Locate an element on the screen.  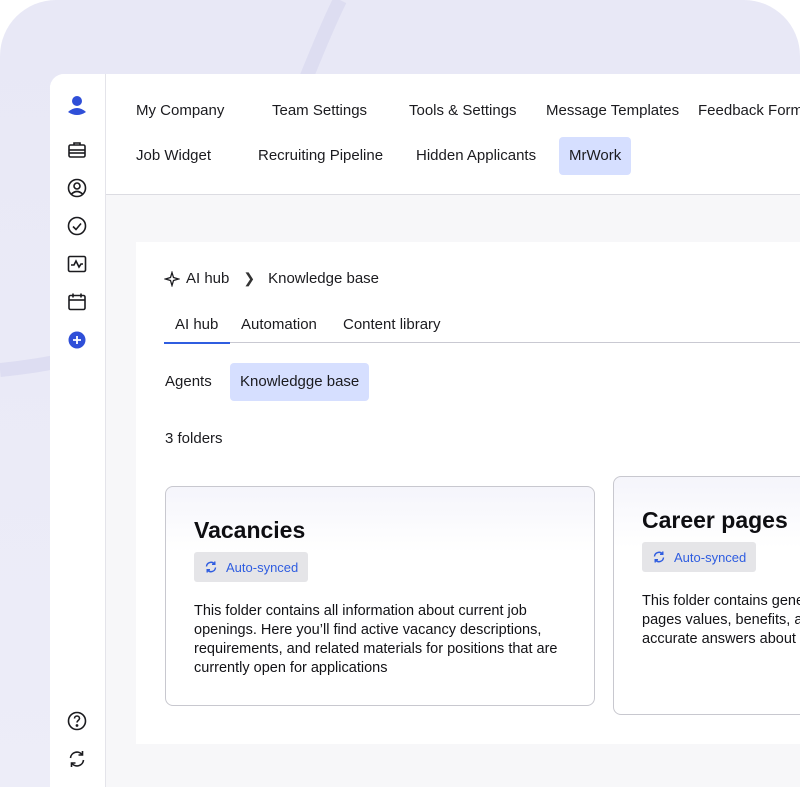
folder-title: Career pages is located at coordinates (715, 520).